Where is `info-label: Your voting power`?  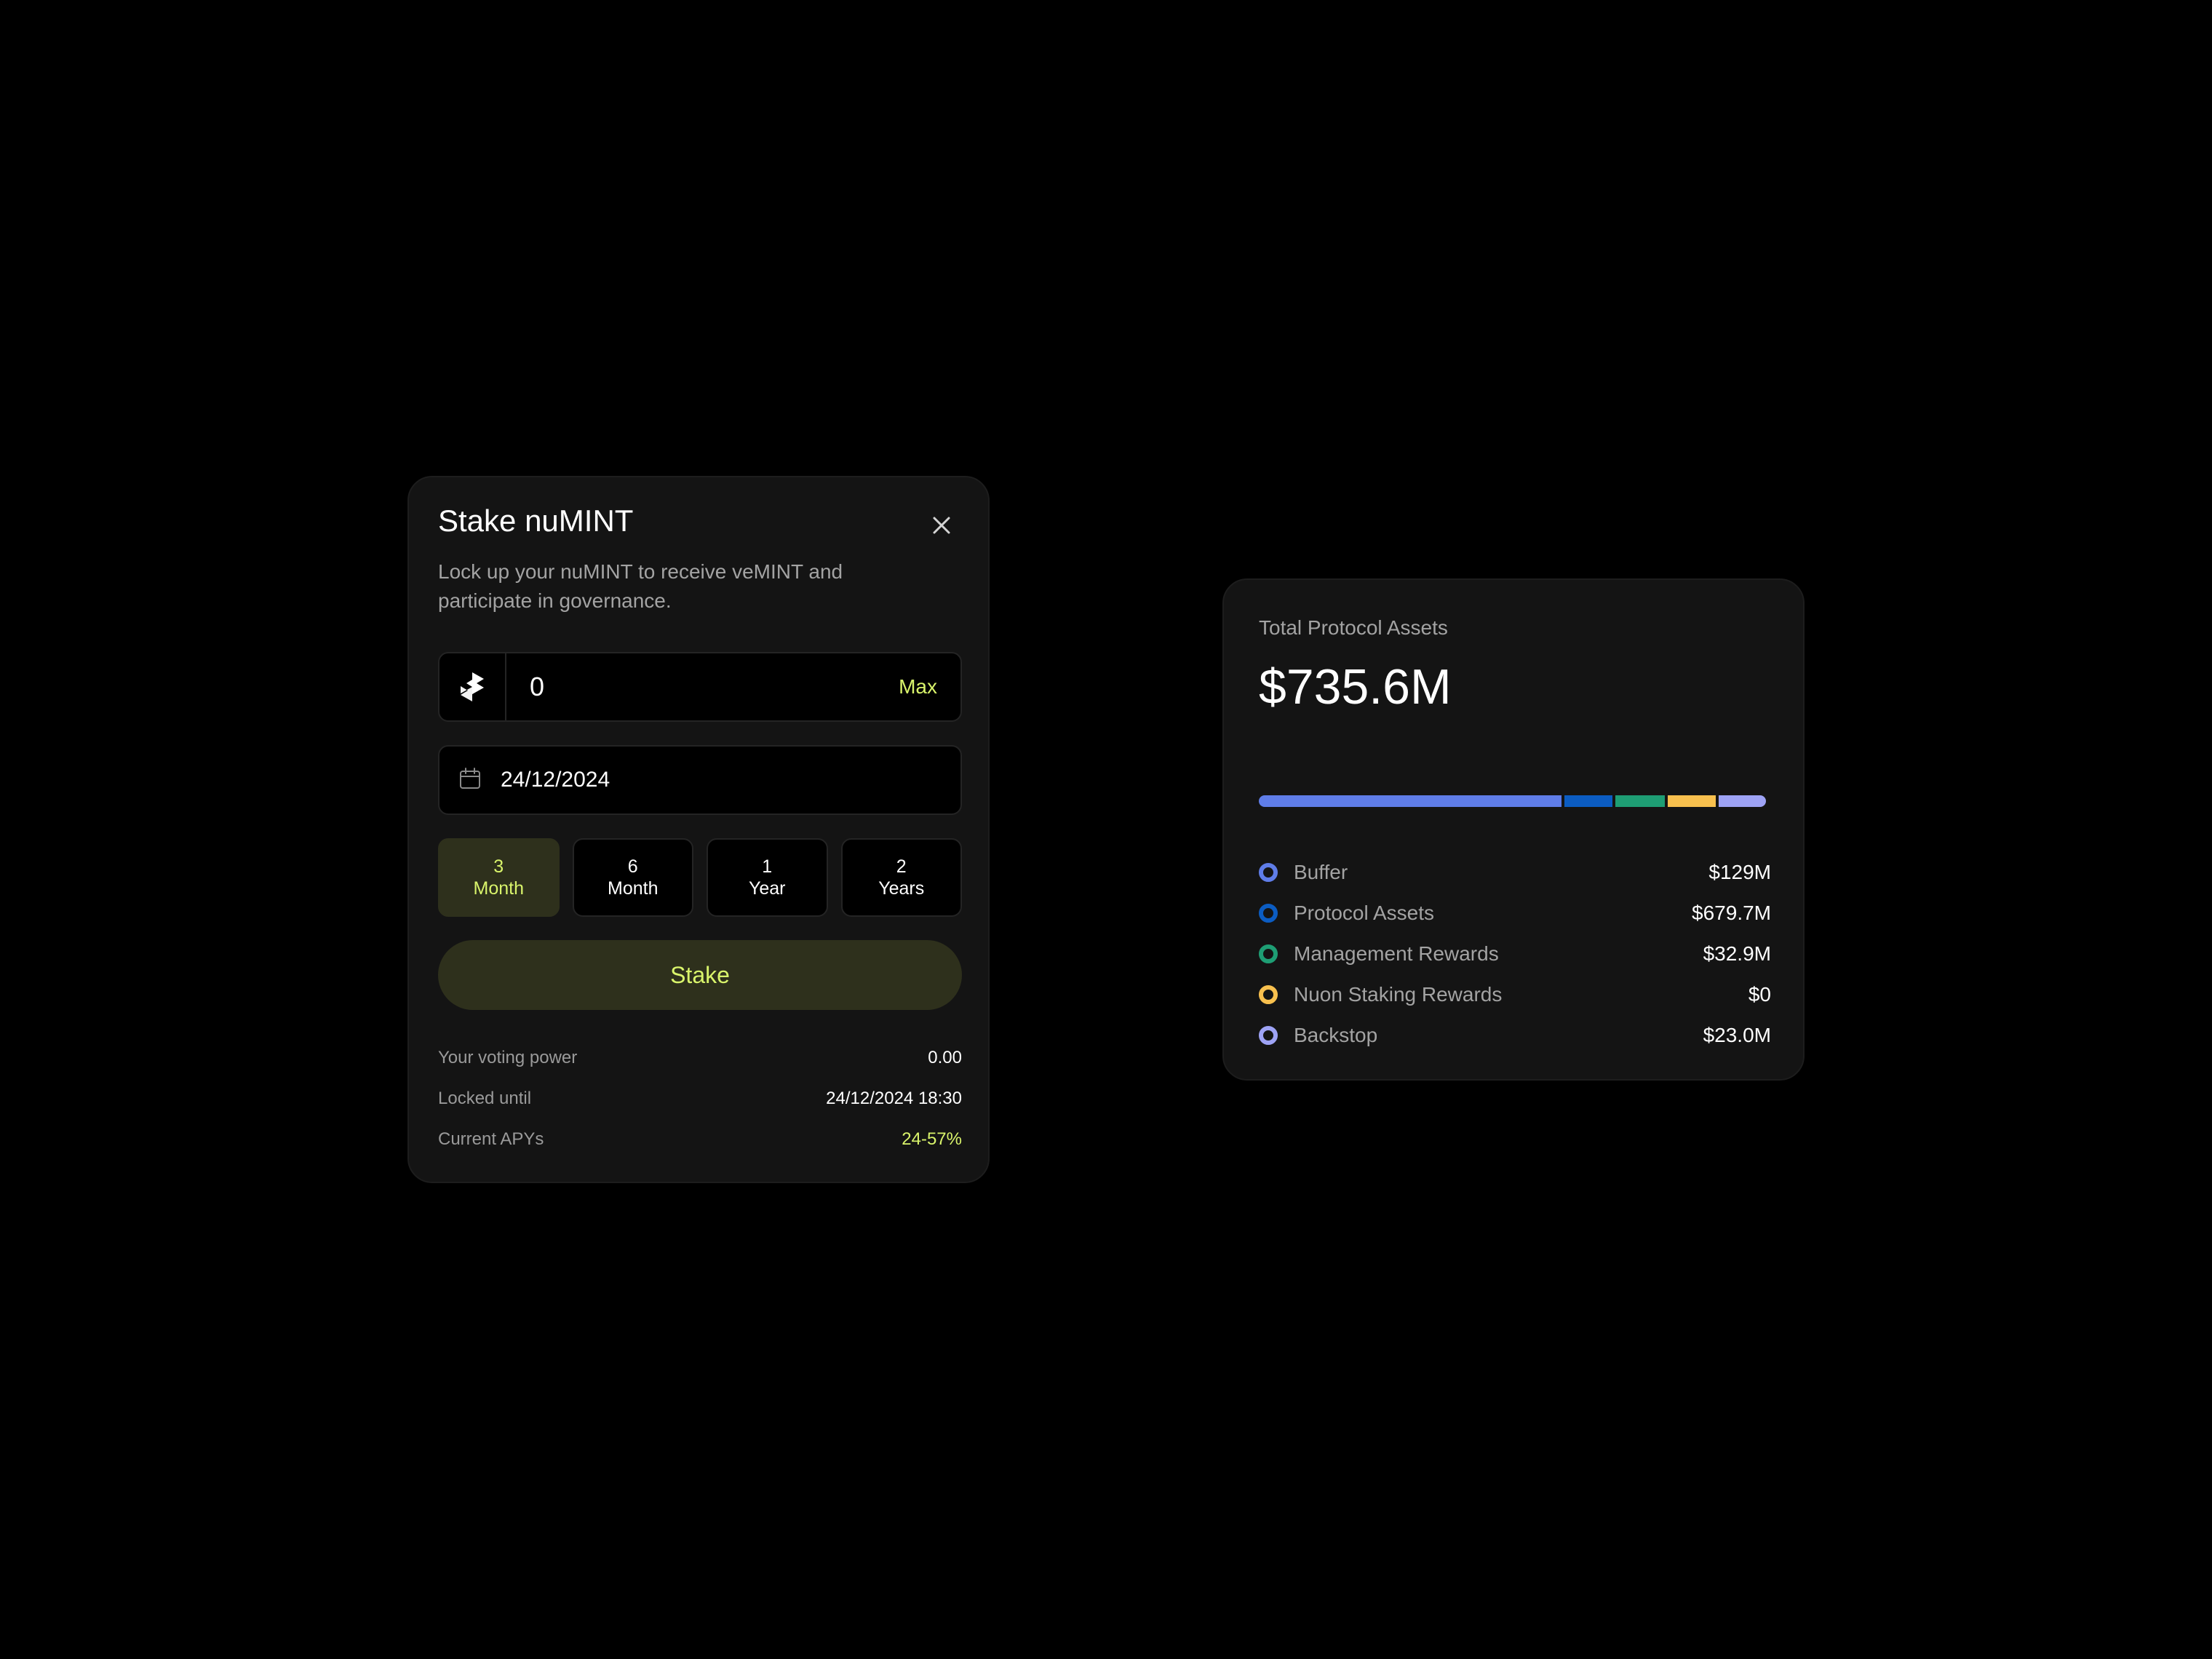
info-label: Your voting power is located at coordinates (508, 1057).